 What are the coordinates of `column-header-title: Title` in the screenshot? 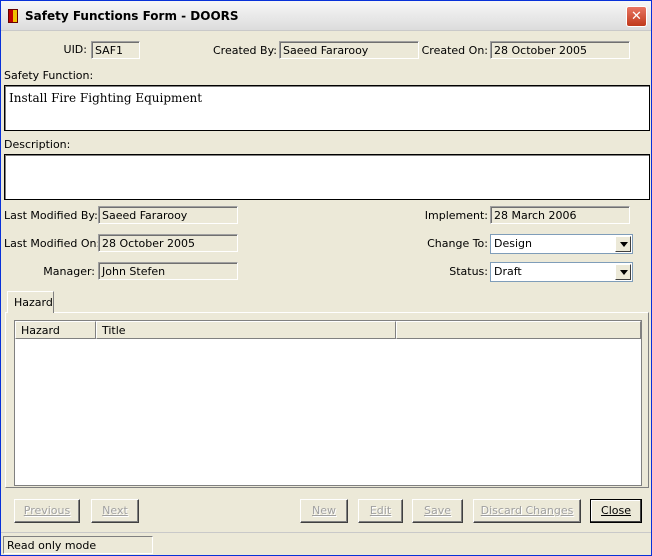 It's located at (246, 330).